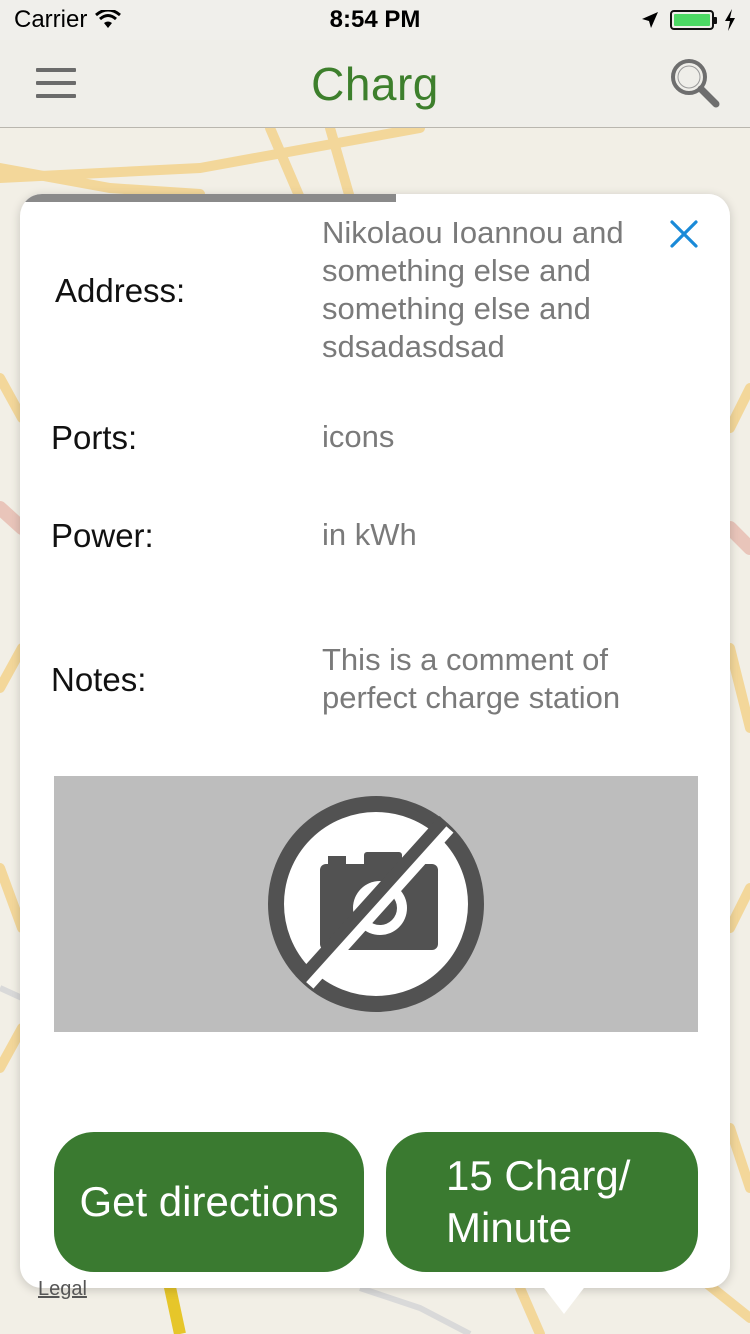 The height and width of the screenshot is (1334, 750). Describe the element at coordinates (693, 20) in the screenshot. I see `battery-icon` at that location.